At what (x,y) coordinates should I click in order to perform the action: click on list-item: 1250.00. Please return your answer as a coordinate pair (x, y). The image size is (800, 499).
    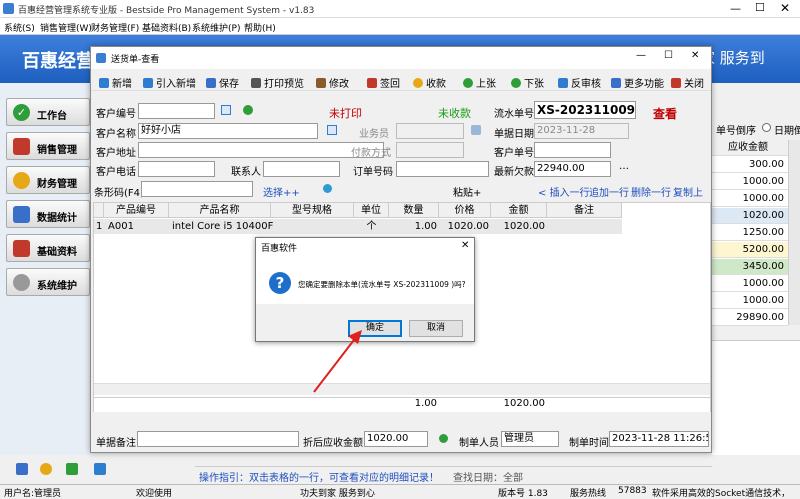
    Looking at the image, I should click on (750, 233).